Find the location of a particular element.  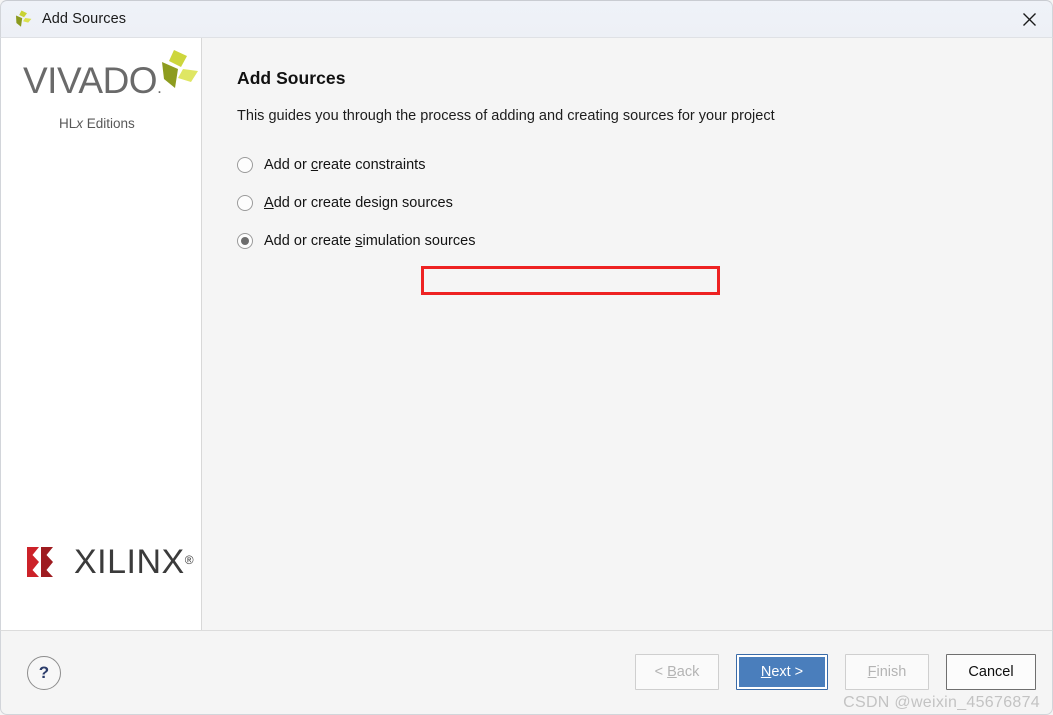

question-mark-icon: ? is located at coordinates (44, 672).